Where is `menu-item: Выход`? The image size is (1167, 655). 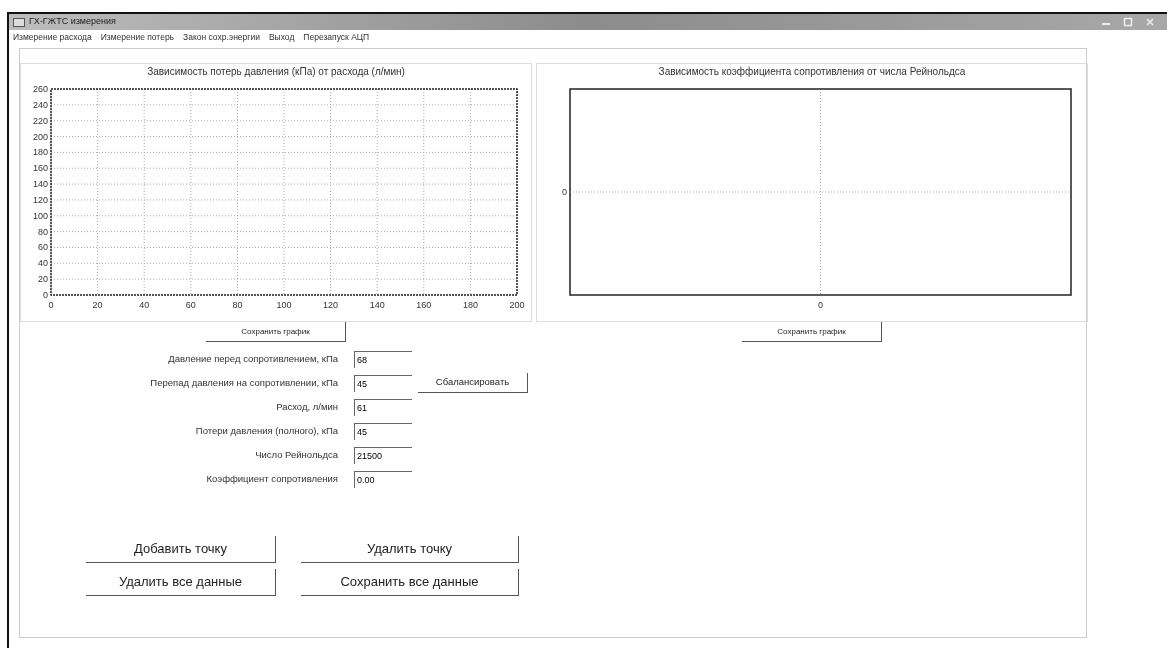 menu-item: Выход is located at coordinates (281, 37).